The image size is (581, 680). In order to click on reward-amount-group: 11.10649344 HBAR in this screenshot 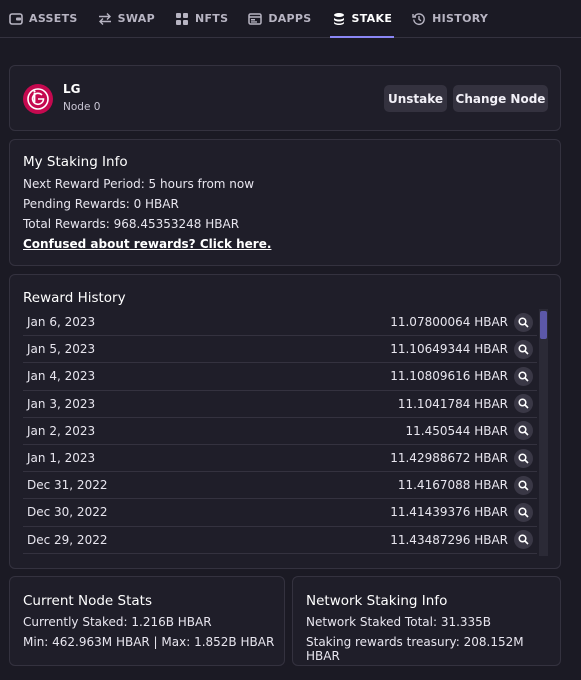, I will do `click(461, 349)`.